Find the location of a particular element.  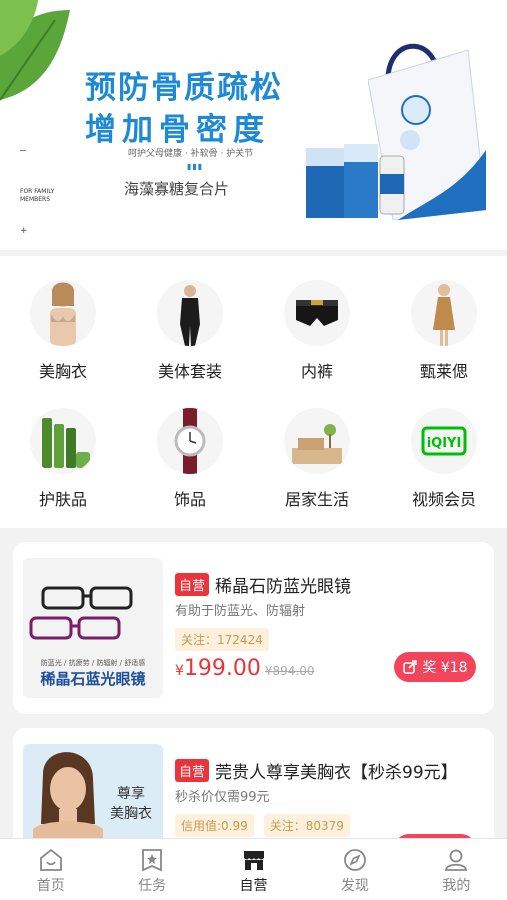

product-desc: 有助于防蓝光、防辐射 is located at coordinates (240, 611).